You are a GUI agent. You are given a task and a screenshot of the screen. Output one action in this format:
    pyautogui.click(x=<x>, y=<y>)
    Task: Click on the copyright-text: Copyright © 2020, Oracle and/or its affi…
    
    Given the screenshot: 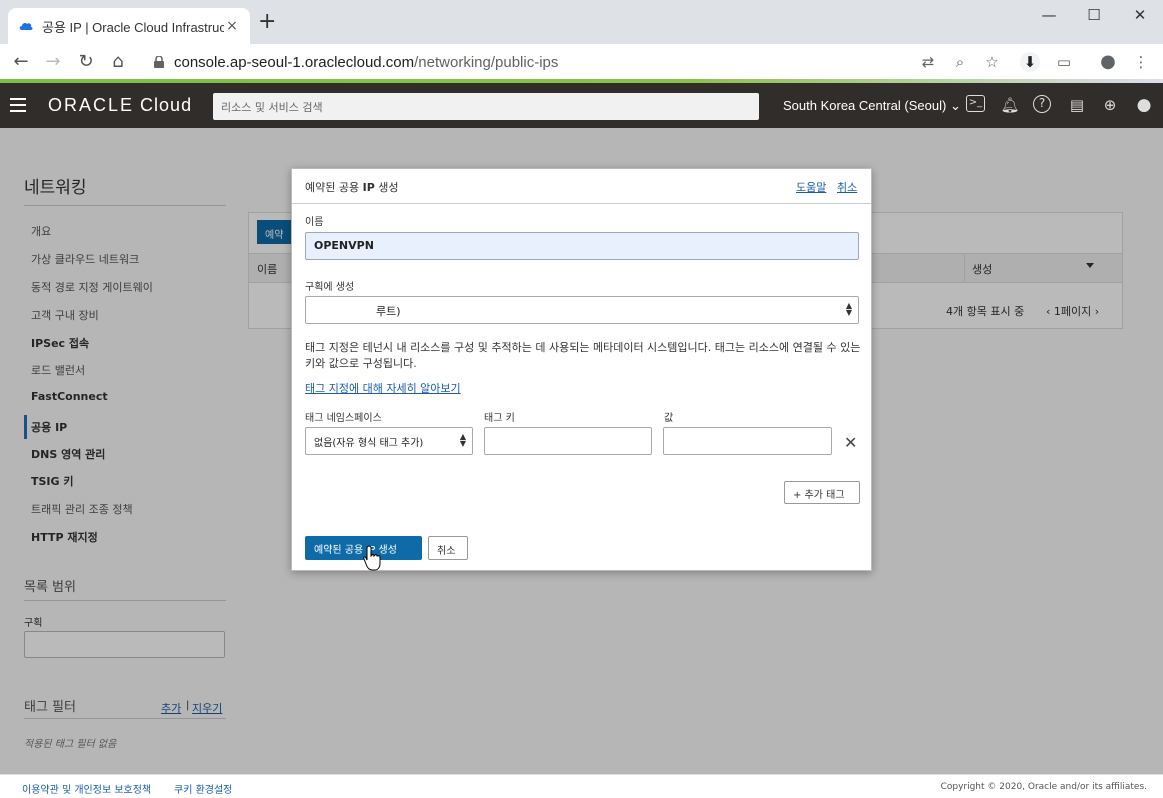 What is the action you would take?
    pyautogui.click(x=1043, y=787)
    